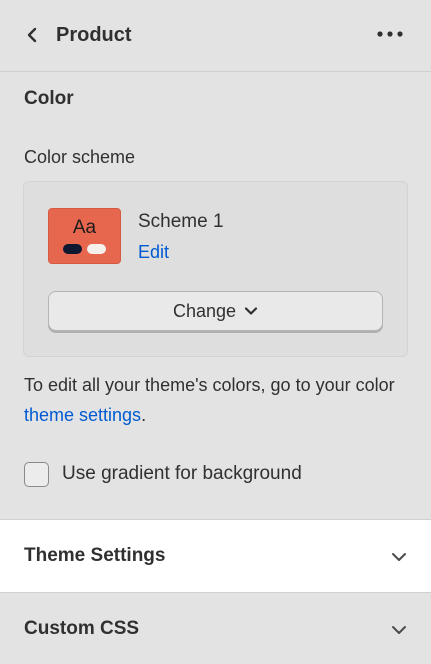 The image size is (431, 664). I want to click on color-scheme-swatch: Aa, so click(84, 236).